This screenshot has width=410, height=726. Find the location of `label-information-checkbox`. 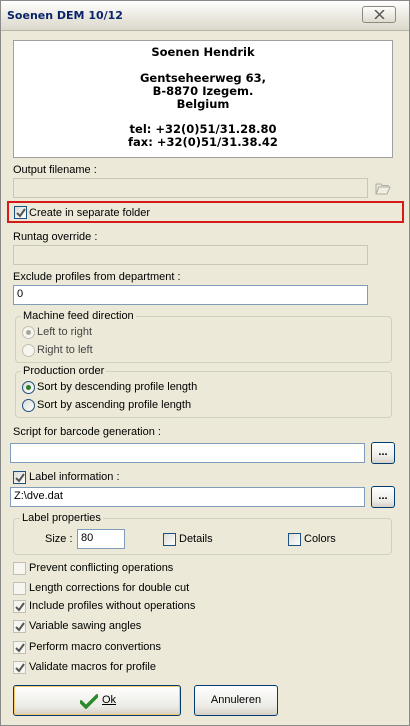

label-information-checkbox is located at coordinates (19, 477).